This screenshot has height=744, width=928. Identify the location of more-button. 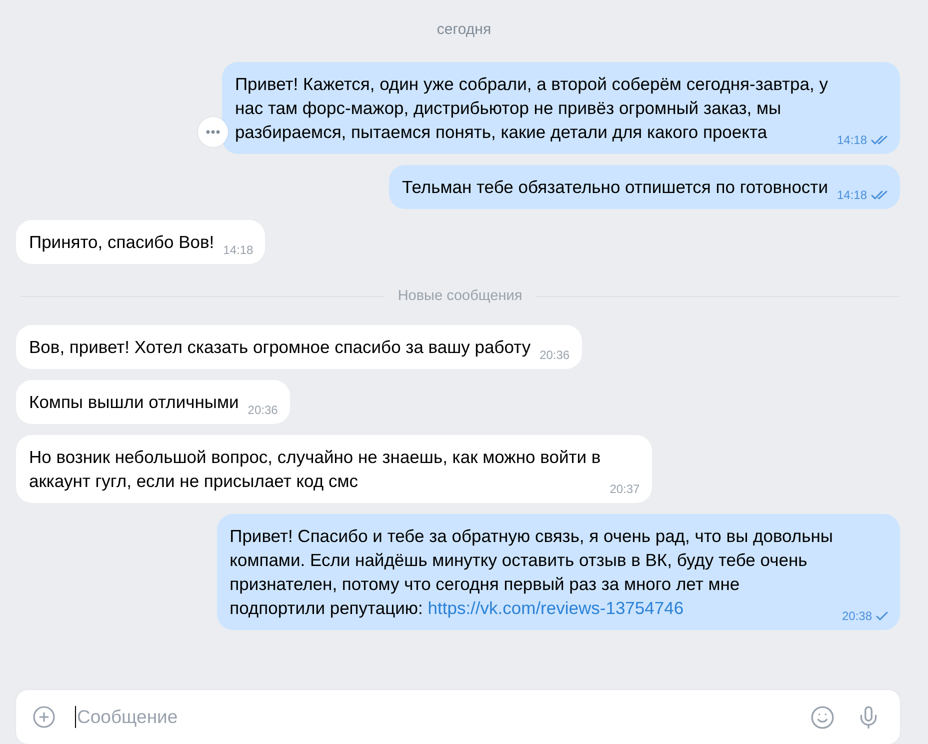
(213, 132).